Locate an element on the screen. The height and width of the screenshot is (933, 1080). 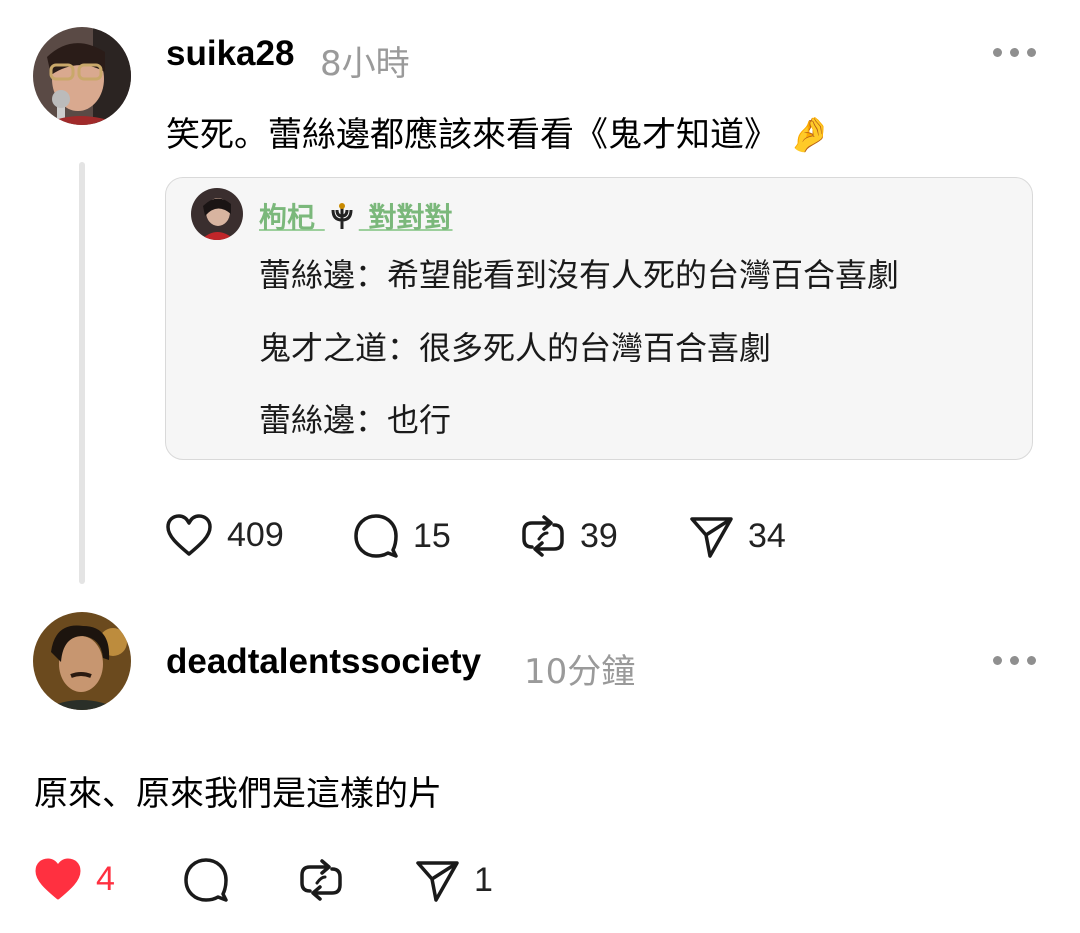
share-button: 34 is located at coordinates (737, 536).